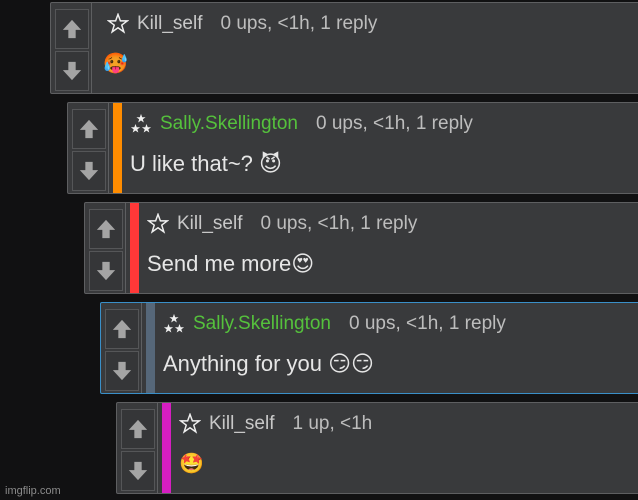  Describe the element at coordinates (115, 64) in the screenshot. I see `comment-text: 🥵` at that location.